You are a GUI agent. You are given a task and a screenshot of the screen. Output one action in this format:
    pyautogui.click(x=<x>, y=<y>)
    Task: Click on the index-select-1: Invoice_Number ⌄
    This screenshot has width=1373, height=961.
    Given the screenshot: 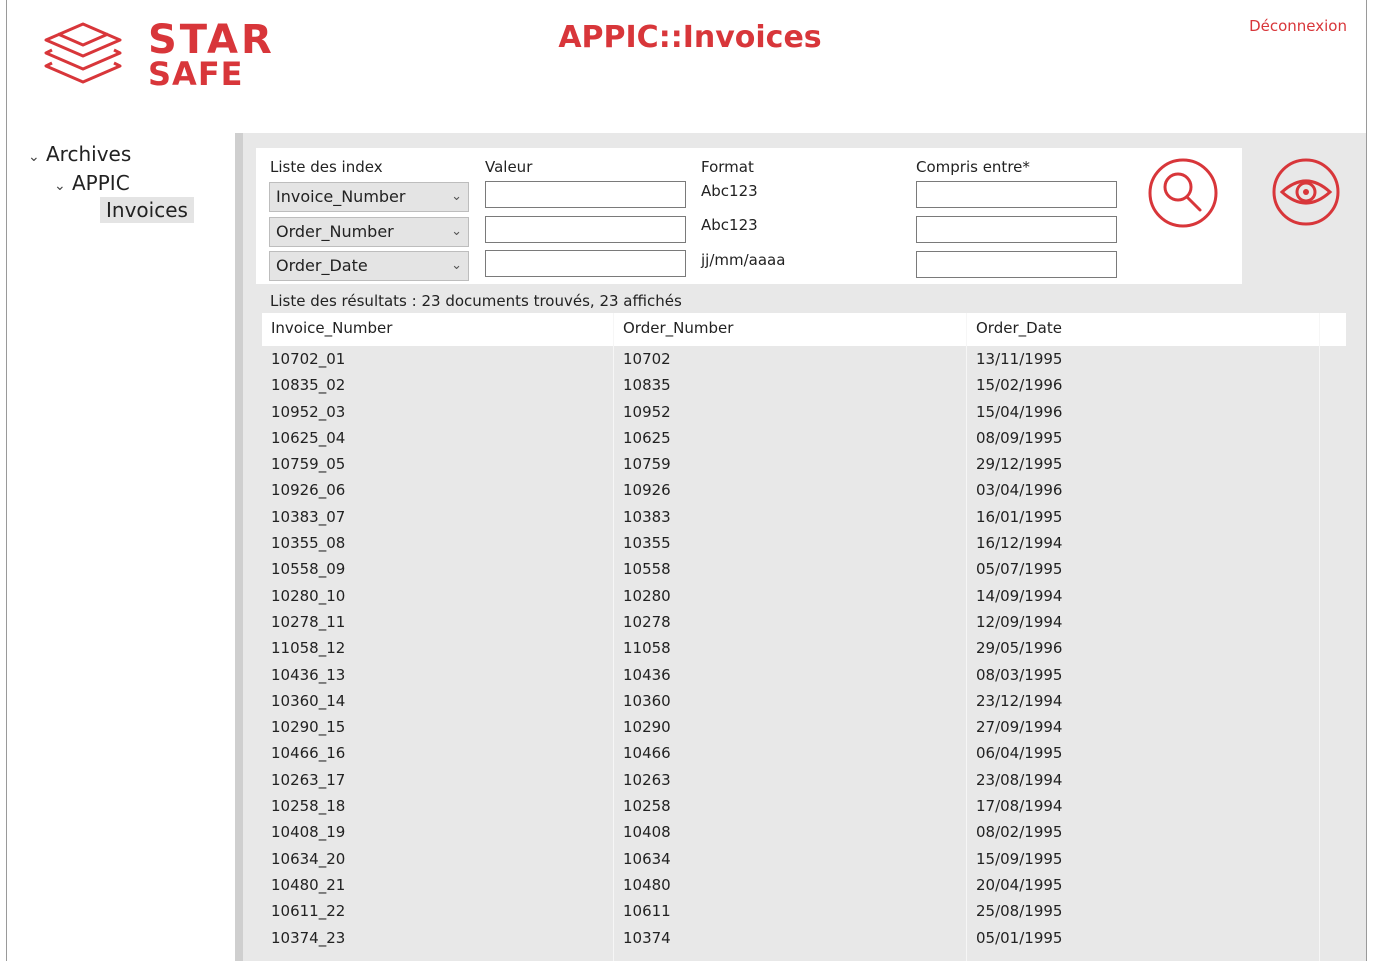 What is the action you would take?
    pyautogui.click(x=369, y=197)
    